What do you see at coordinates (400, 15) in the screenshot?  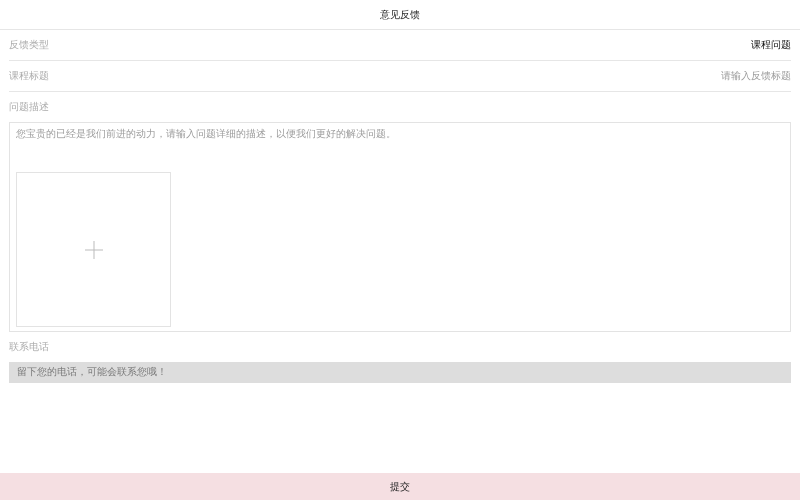 I see `page-title: 意见反馈` at bounding box center [400, 15].